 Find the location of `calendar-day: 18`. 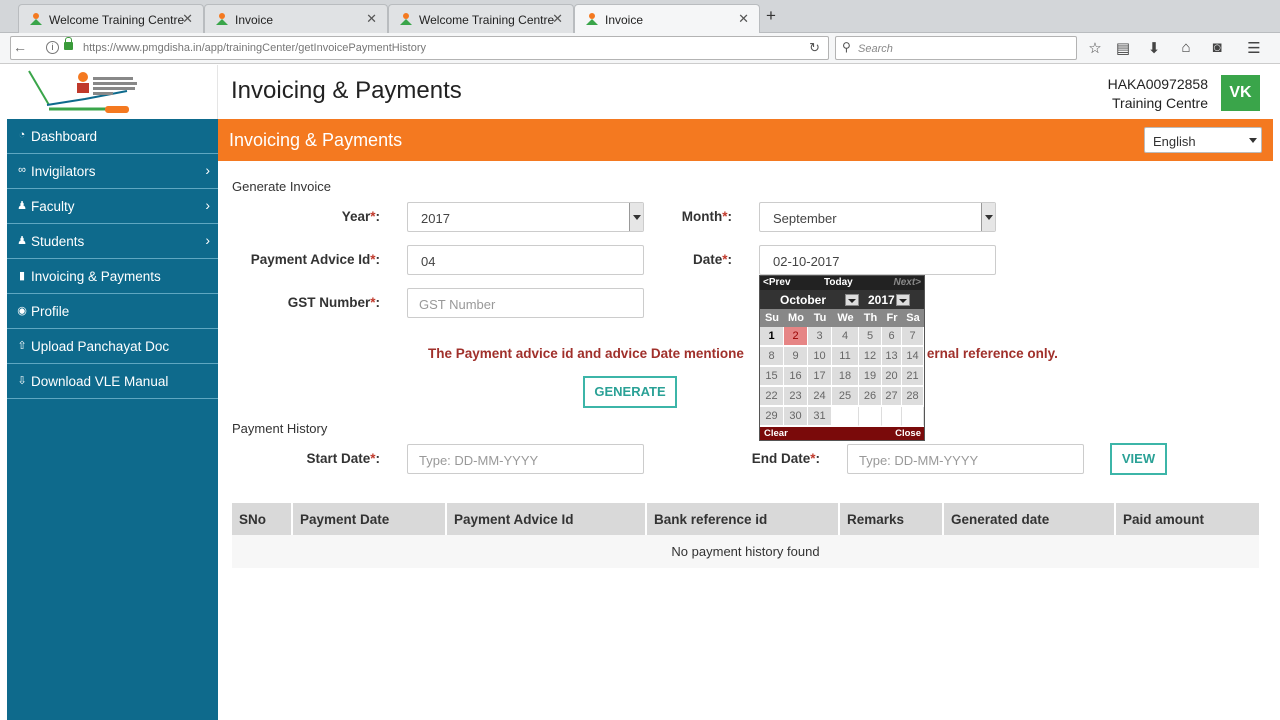

calendar-day: 18 is located at coordinates (845, 376).